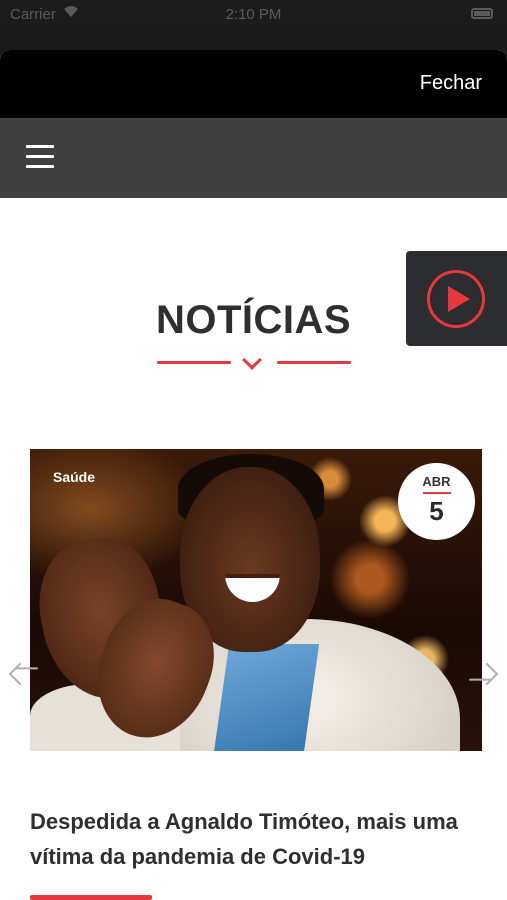  I want to click on date-month: ABR, so click(436, 481).